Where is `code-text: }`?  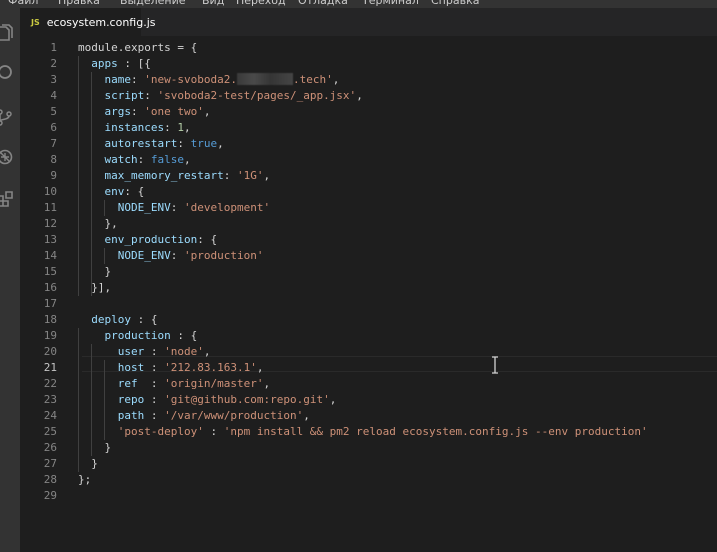 code-text: } is located at coordinates (88, 464).